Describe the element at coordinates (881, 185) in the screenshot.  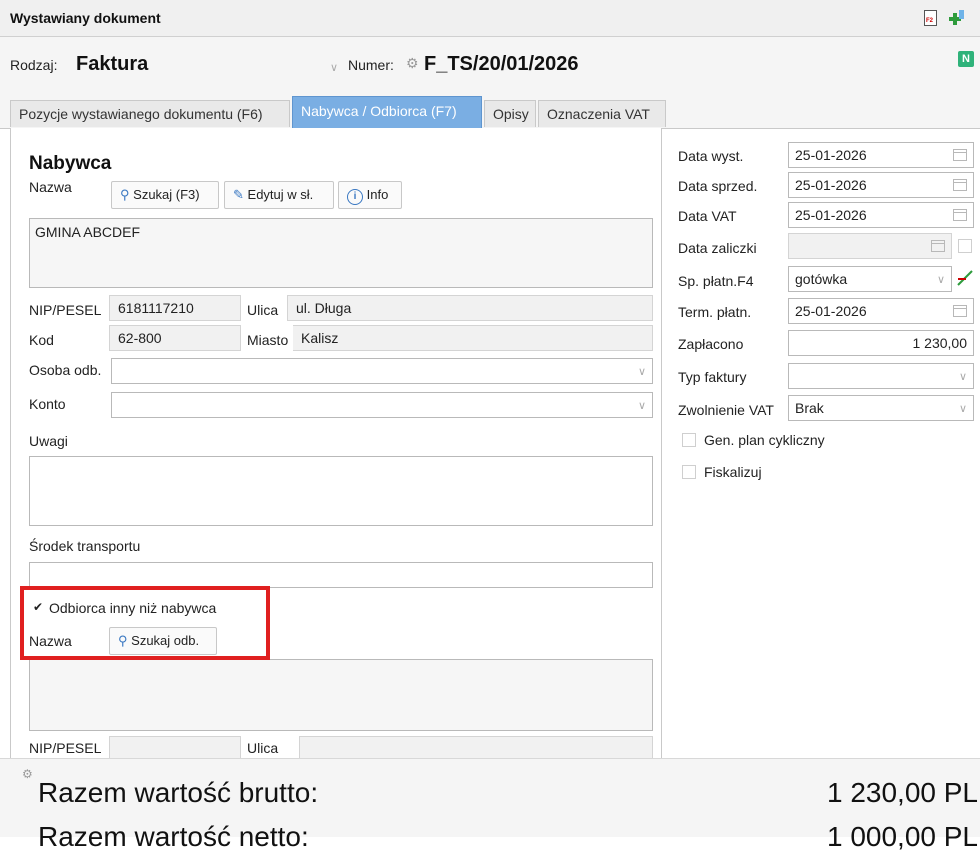
I see `data-sprzed-field: 25-01-2026` at that location.